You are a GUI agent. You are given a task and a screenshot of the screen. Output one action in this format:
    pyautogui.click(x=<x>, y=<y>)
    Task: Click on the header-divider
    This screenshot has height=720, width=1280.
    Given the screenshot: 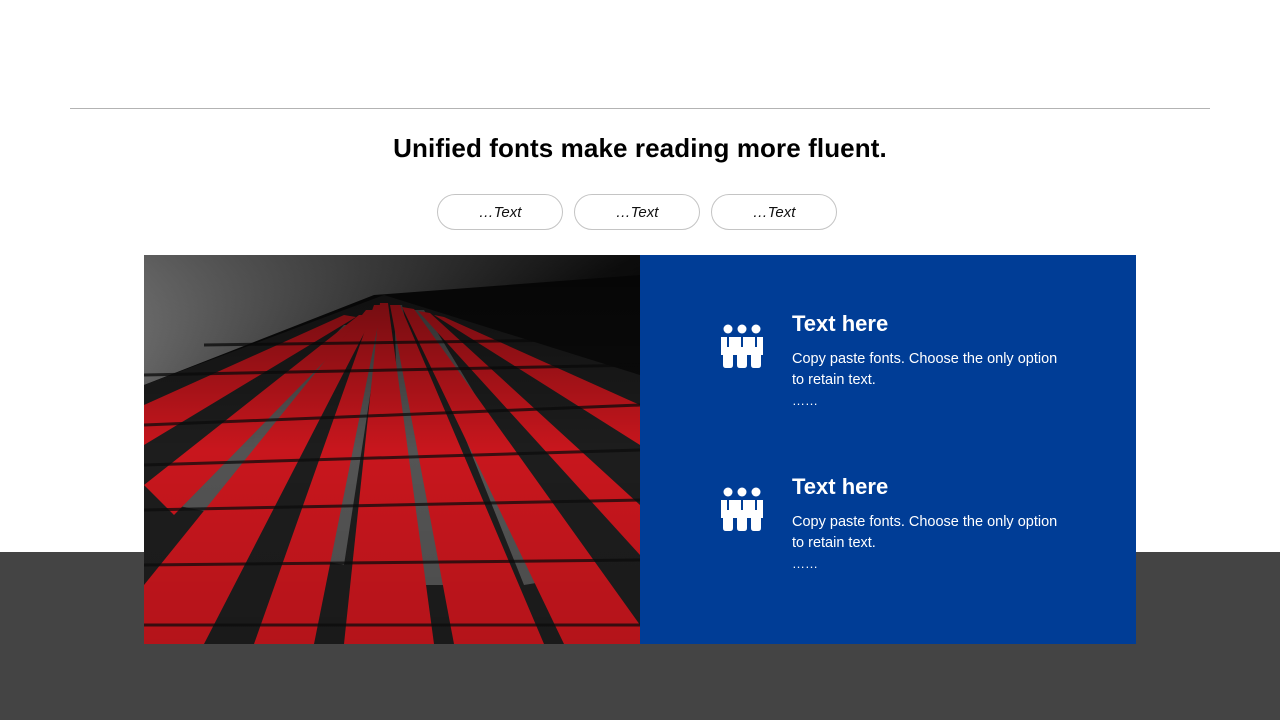 What is the action you would take?
    pyautogui.click(x=640, y=108)
    